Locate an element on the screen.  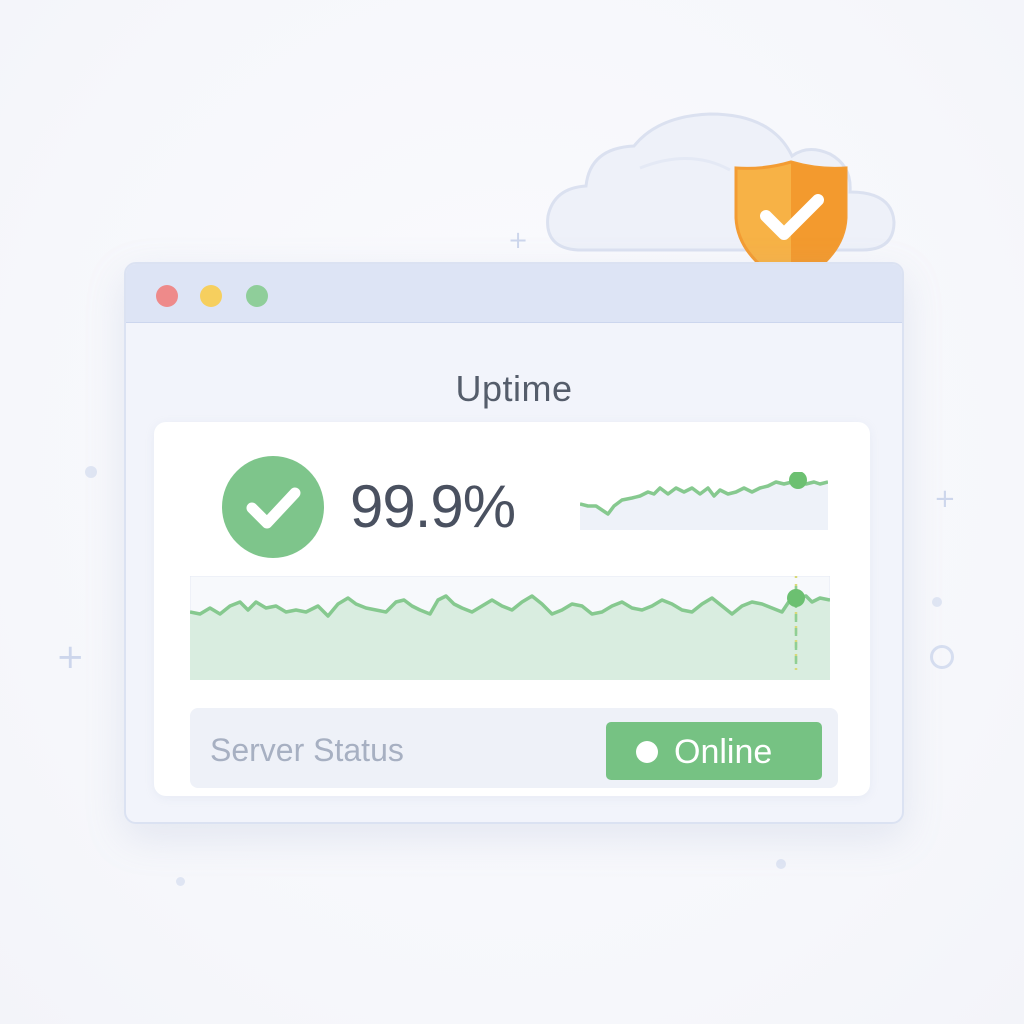
uptime-sparkline is located at coordinates (704, 501).